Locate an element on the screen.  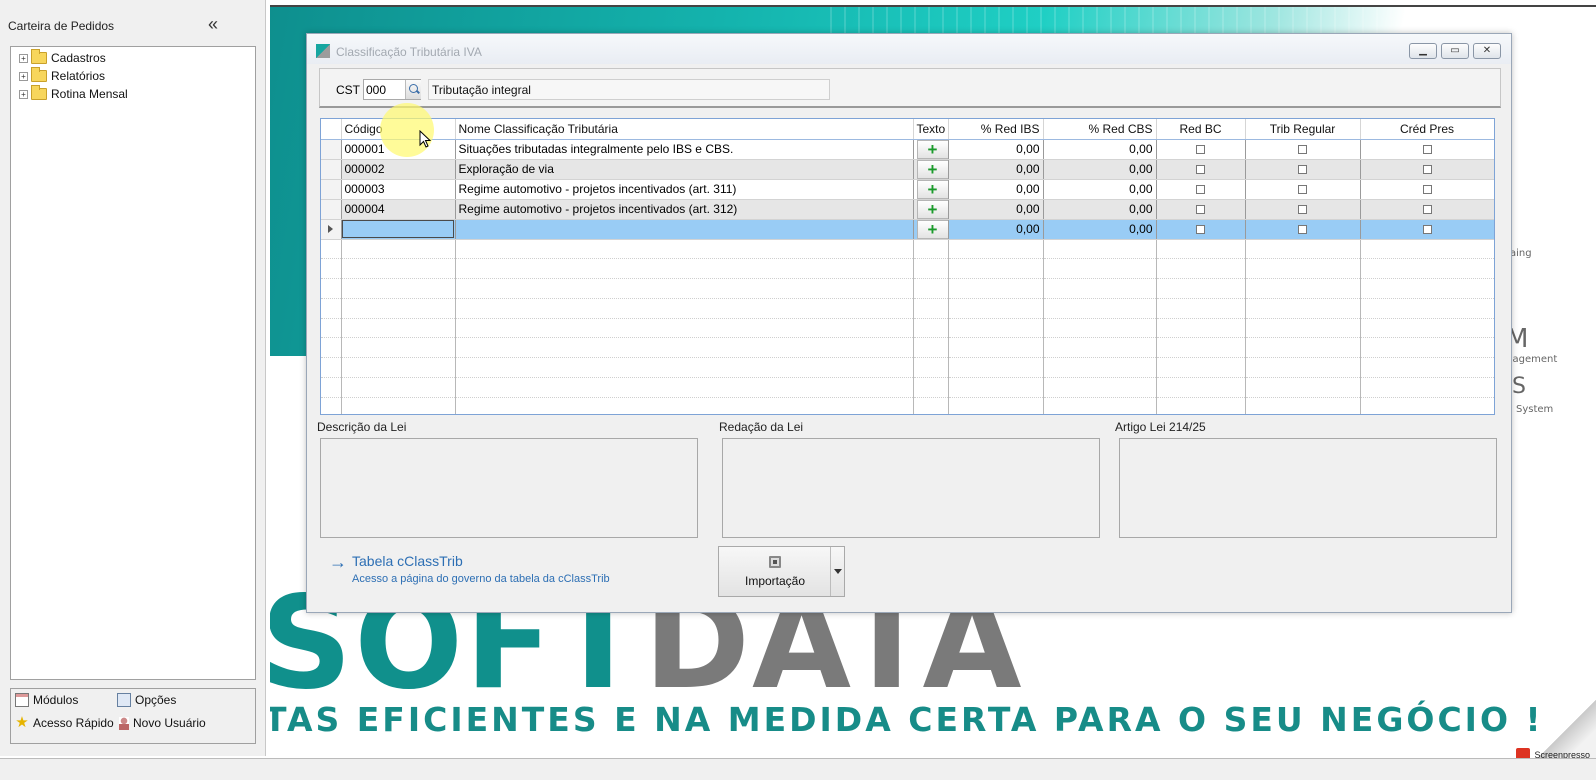
cell-texto: + is located at coordinates (931, 229).